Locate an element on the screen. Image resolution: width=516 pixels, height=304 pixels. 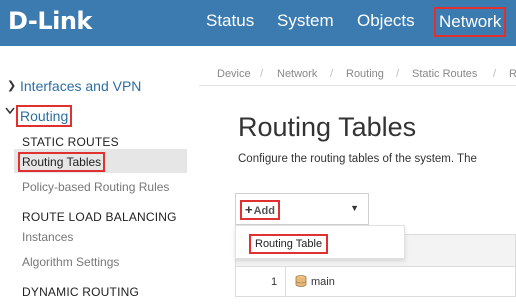
breadcrumb-device: Device is located at coordinates (234, 74).